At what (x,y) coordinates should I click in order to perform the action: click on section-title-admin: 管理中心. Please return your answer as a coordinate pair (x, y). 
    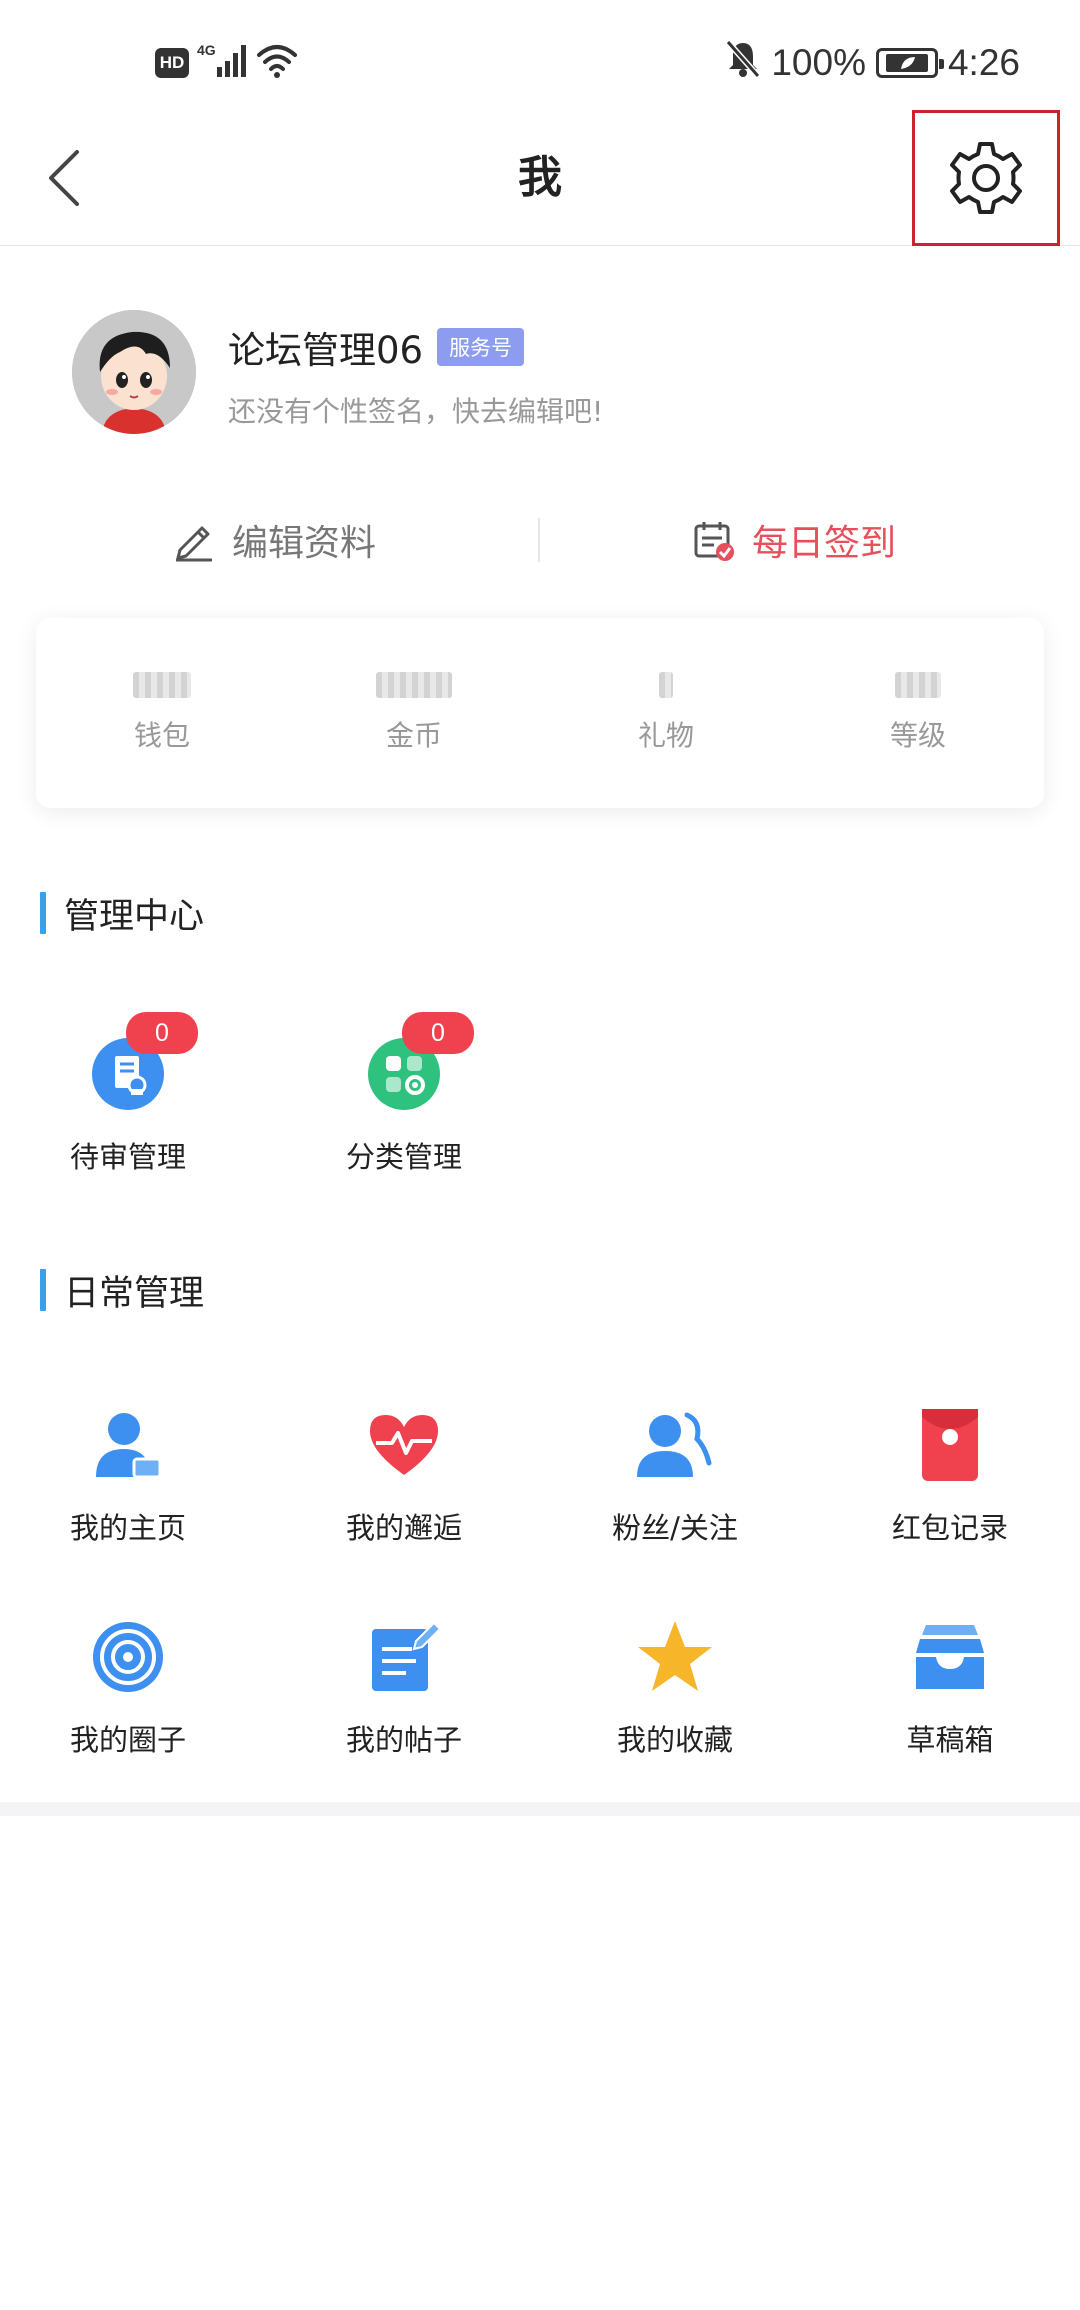
    Looking at the image, I should click on (122, 914).